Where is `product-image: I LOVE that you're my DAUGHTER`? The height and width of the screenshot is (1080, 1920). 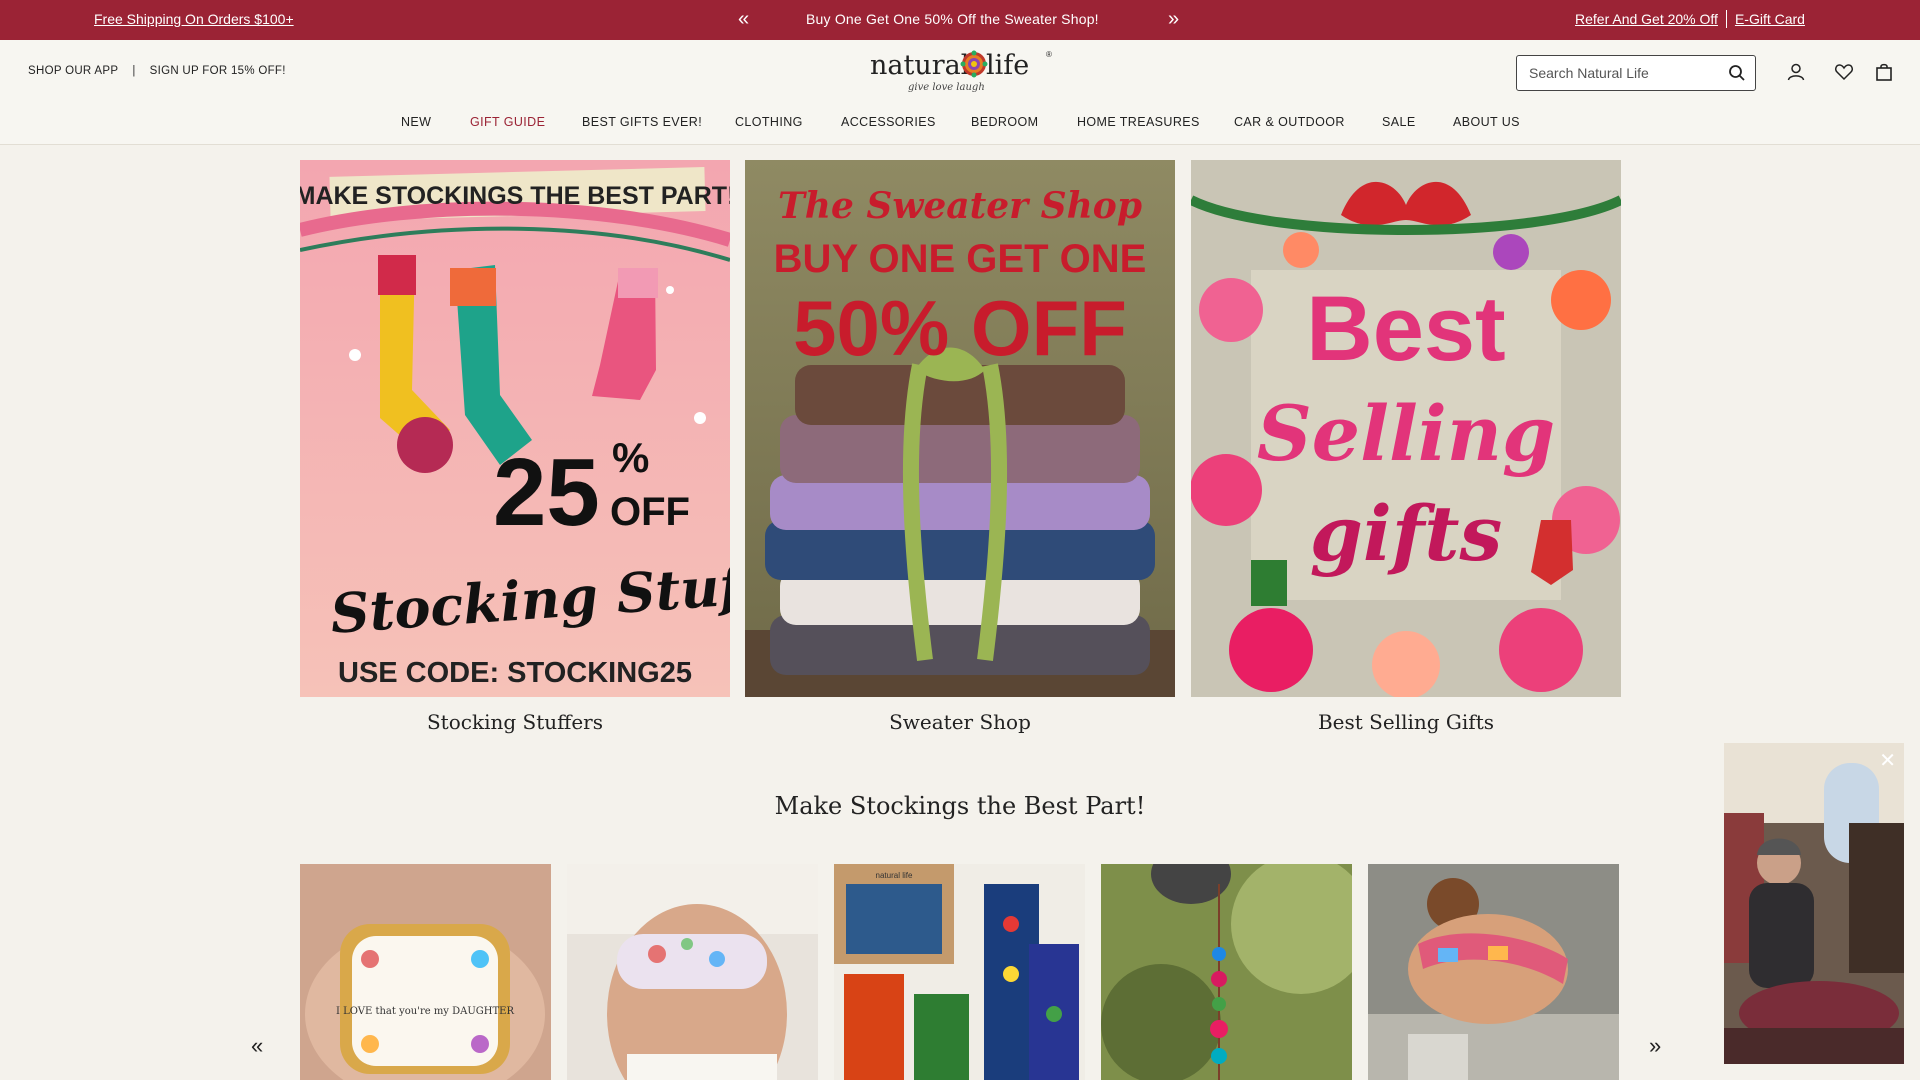 product-image: I LOVE that you're my DAUGHTER is located at coordinates (425, 972).